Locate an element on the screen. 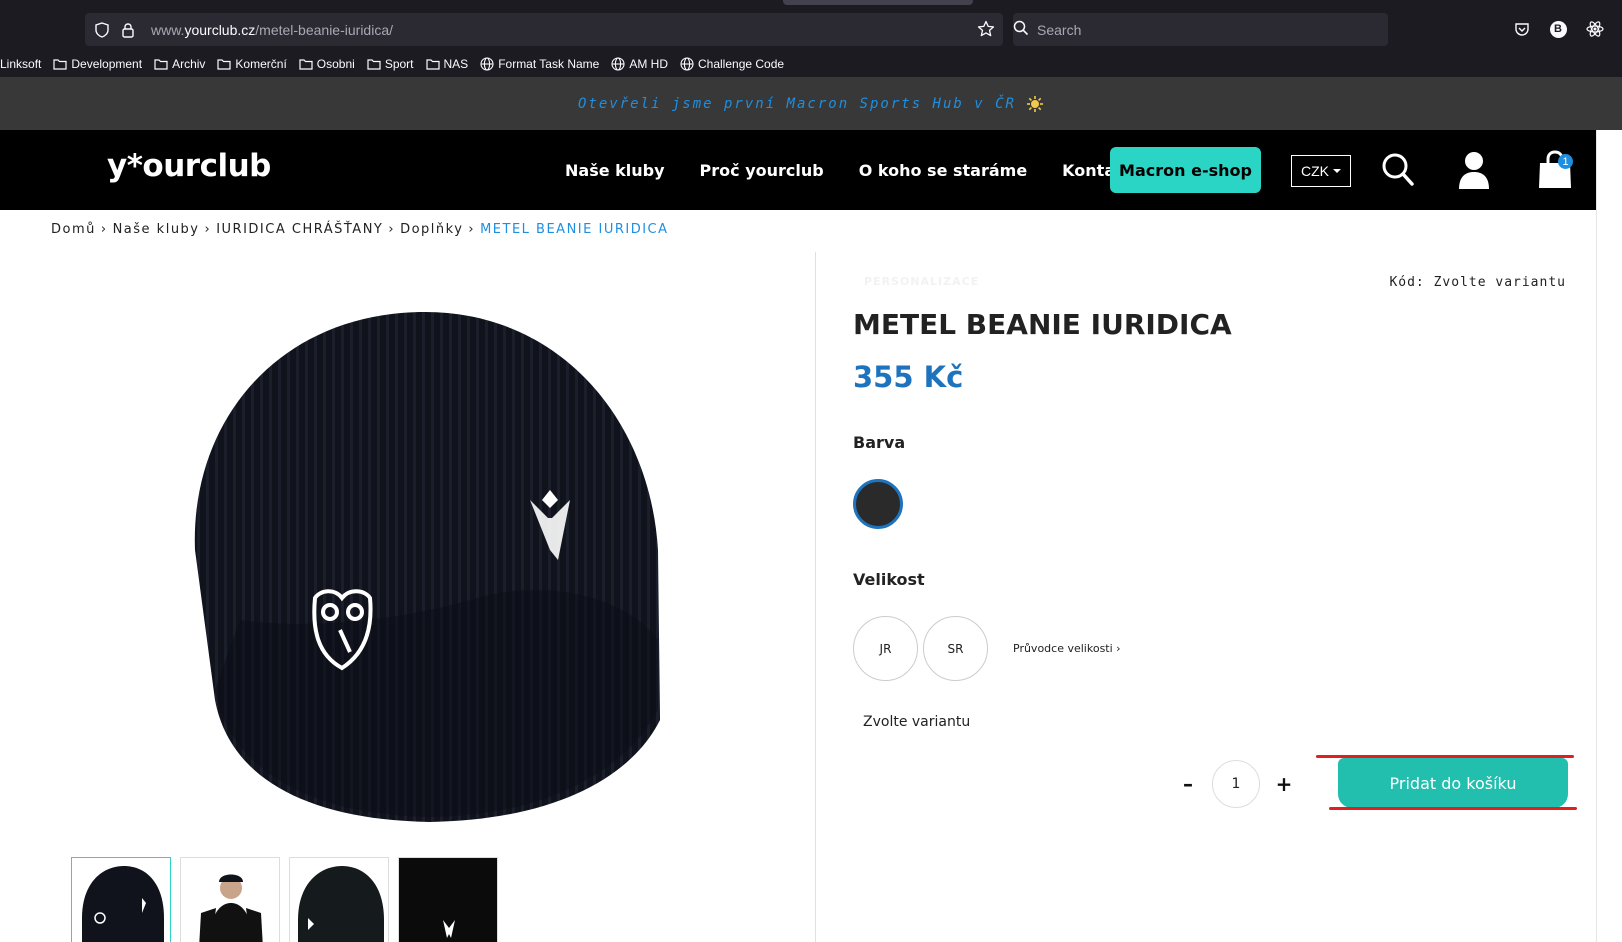 Image resolution: width=1622 pixels, height=942 pixels. annotation-underline-bottom is located at coordinates (1453, 808).